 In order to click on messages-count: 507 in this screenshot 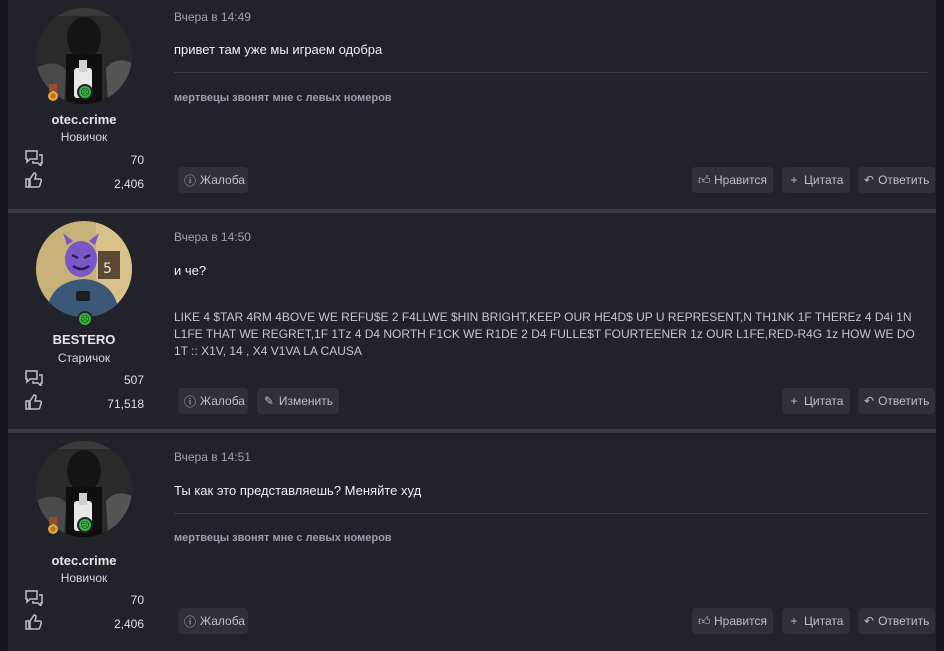, I will do `click(133, 380)`.